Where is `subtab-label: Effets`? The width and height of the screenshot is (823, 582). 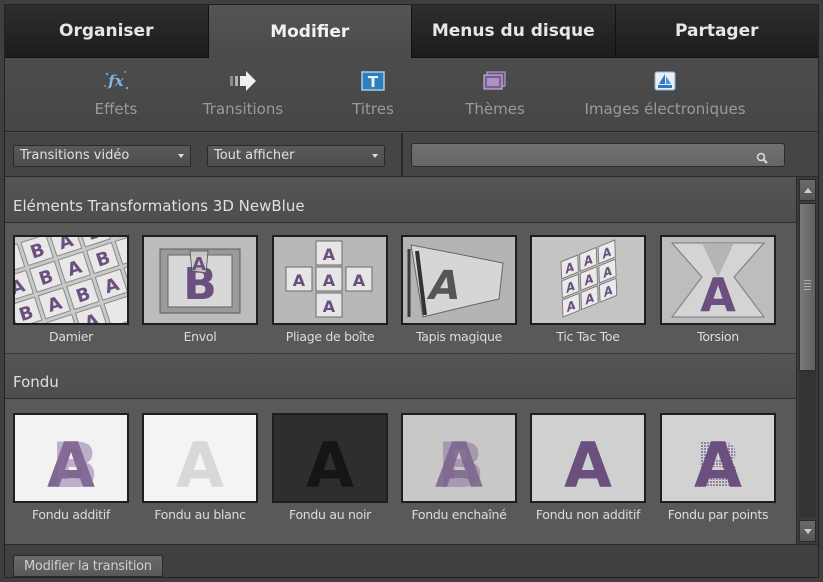 subtab-label: Effets is located at coordinates (116, 109).